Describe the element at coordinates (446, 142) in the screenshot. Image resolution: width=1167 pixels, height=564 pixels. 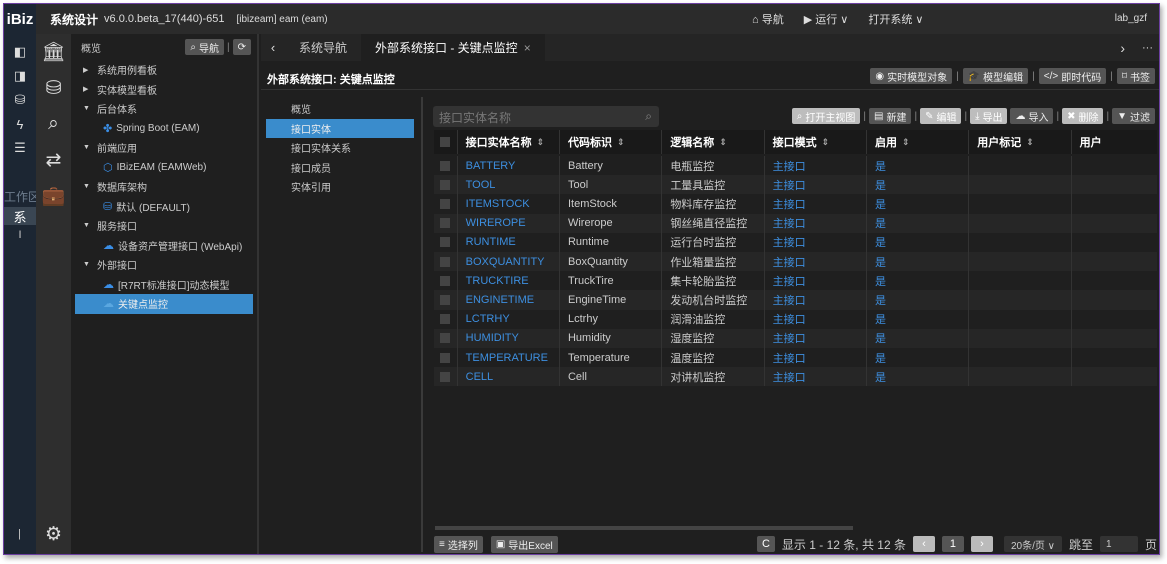
I see `select-all-checkbox` at that location.